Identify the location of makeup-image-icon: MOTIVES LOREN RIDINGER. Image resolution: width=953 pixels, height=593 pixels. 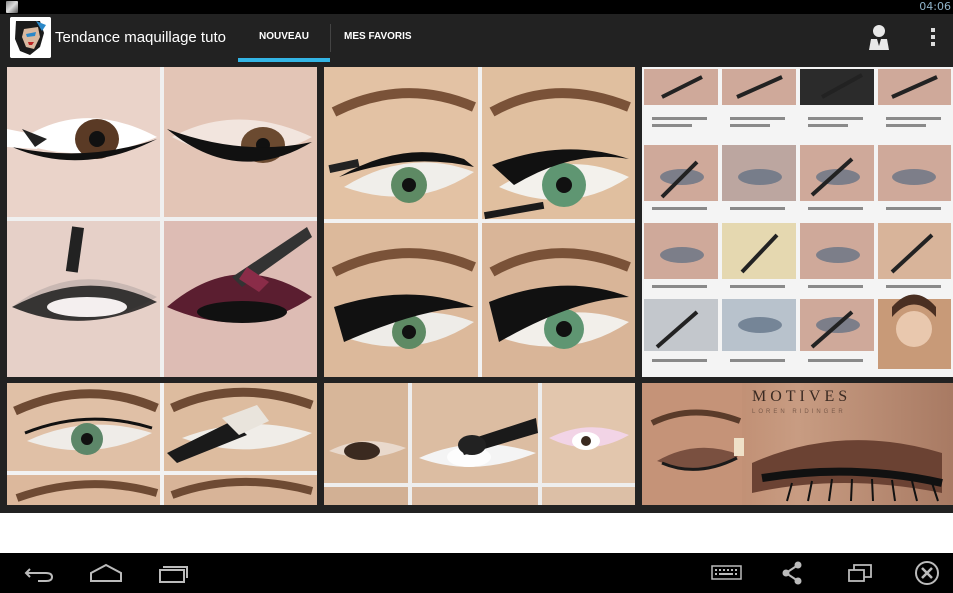
(797, 444).